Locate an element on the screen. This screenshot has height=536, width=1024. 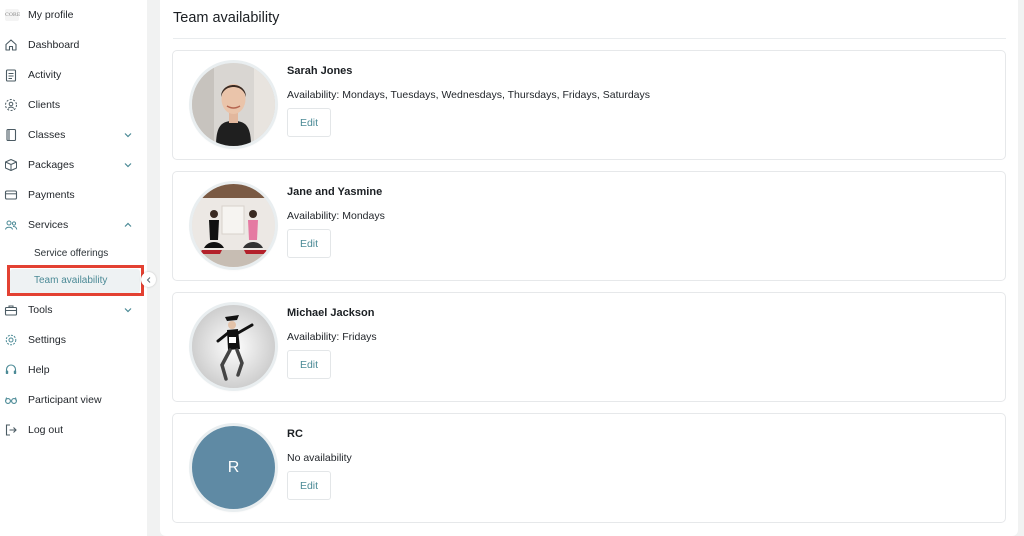
member-availability: Availability: Mondays is located at coordinates (336, 216).